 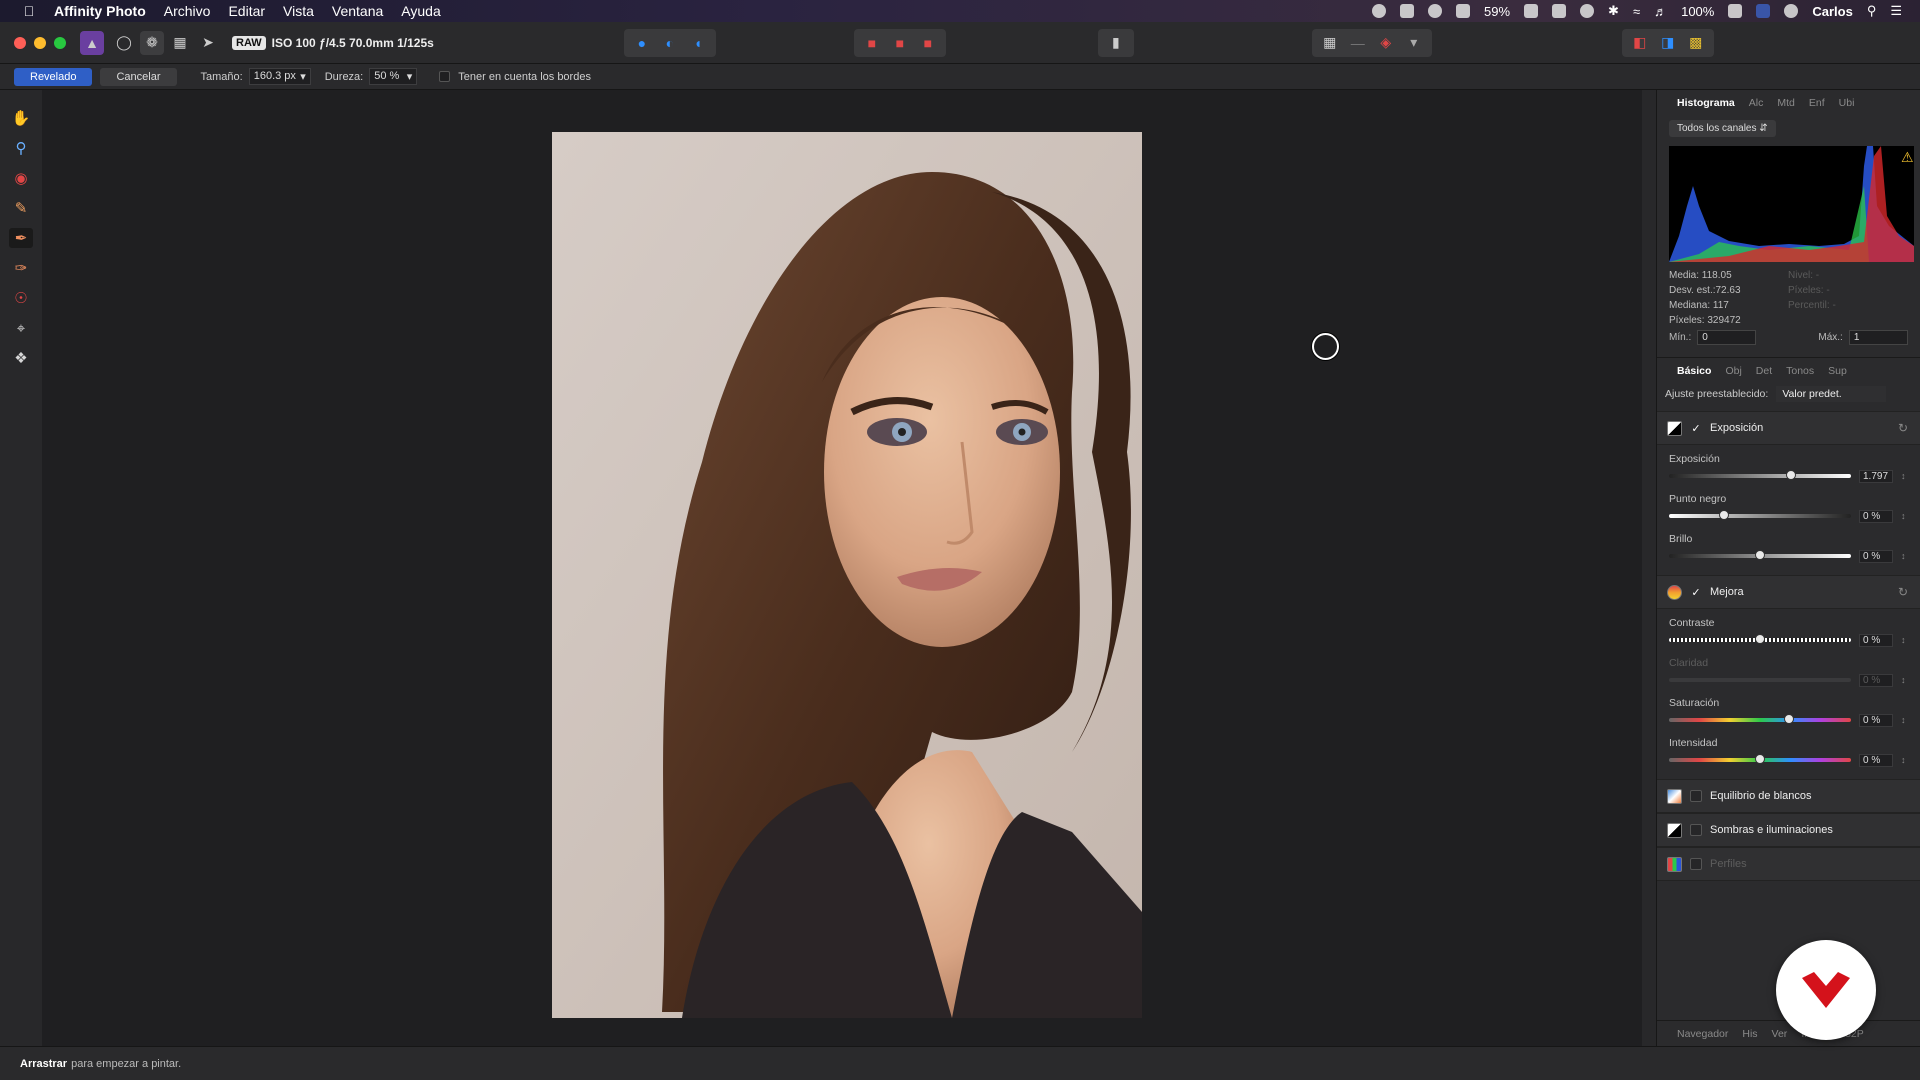 What do you see at coordinates (1696, 796) in the screenshot?
I see `white-balance-checkbox` at bounding box center [1696, 796].